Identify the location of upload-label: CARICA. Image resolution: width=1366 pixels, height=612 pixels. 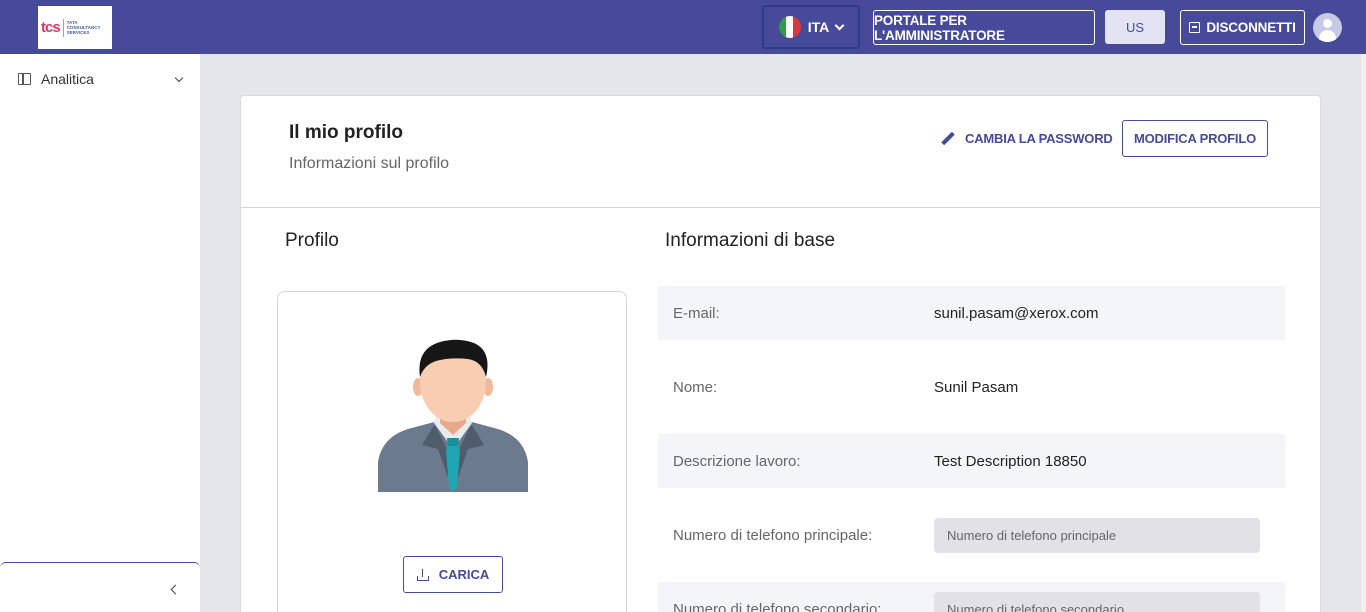
(464, 574).